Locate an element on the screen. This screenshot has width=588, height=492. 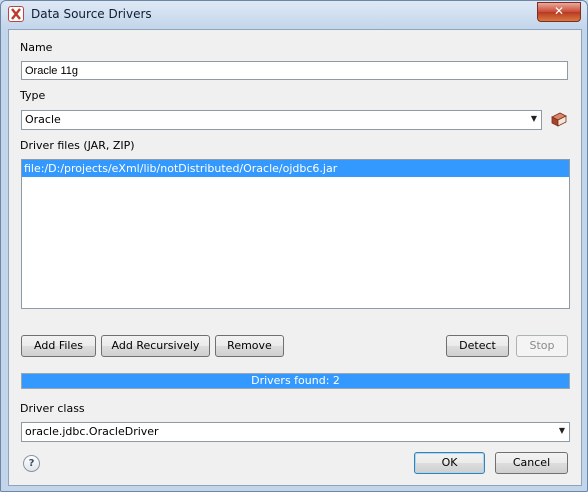
title-bar: Data Source Drivers ✕ is located at coordinates (294, 15).